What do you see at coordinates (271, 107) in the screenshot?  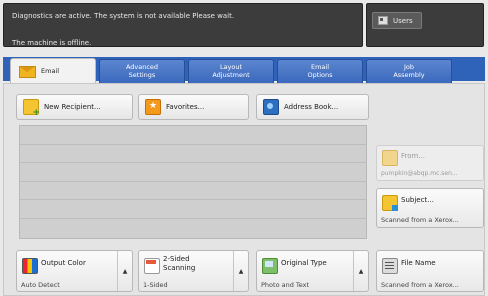 I see `address-book-icon` at bounding box center [271, 107].